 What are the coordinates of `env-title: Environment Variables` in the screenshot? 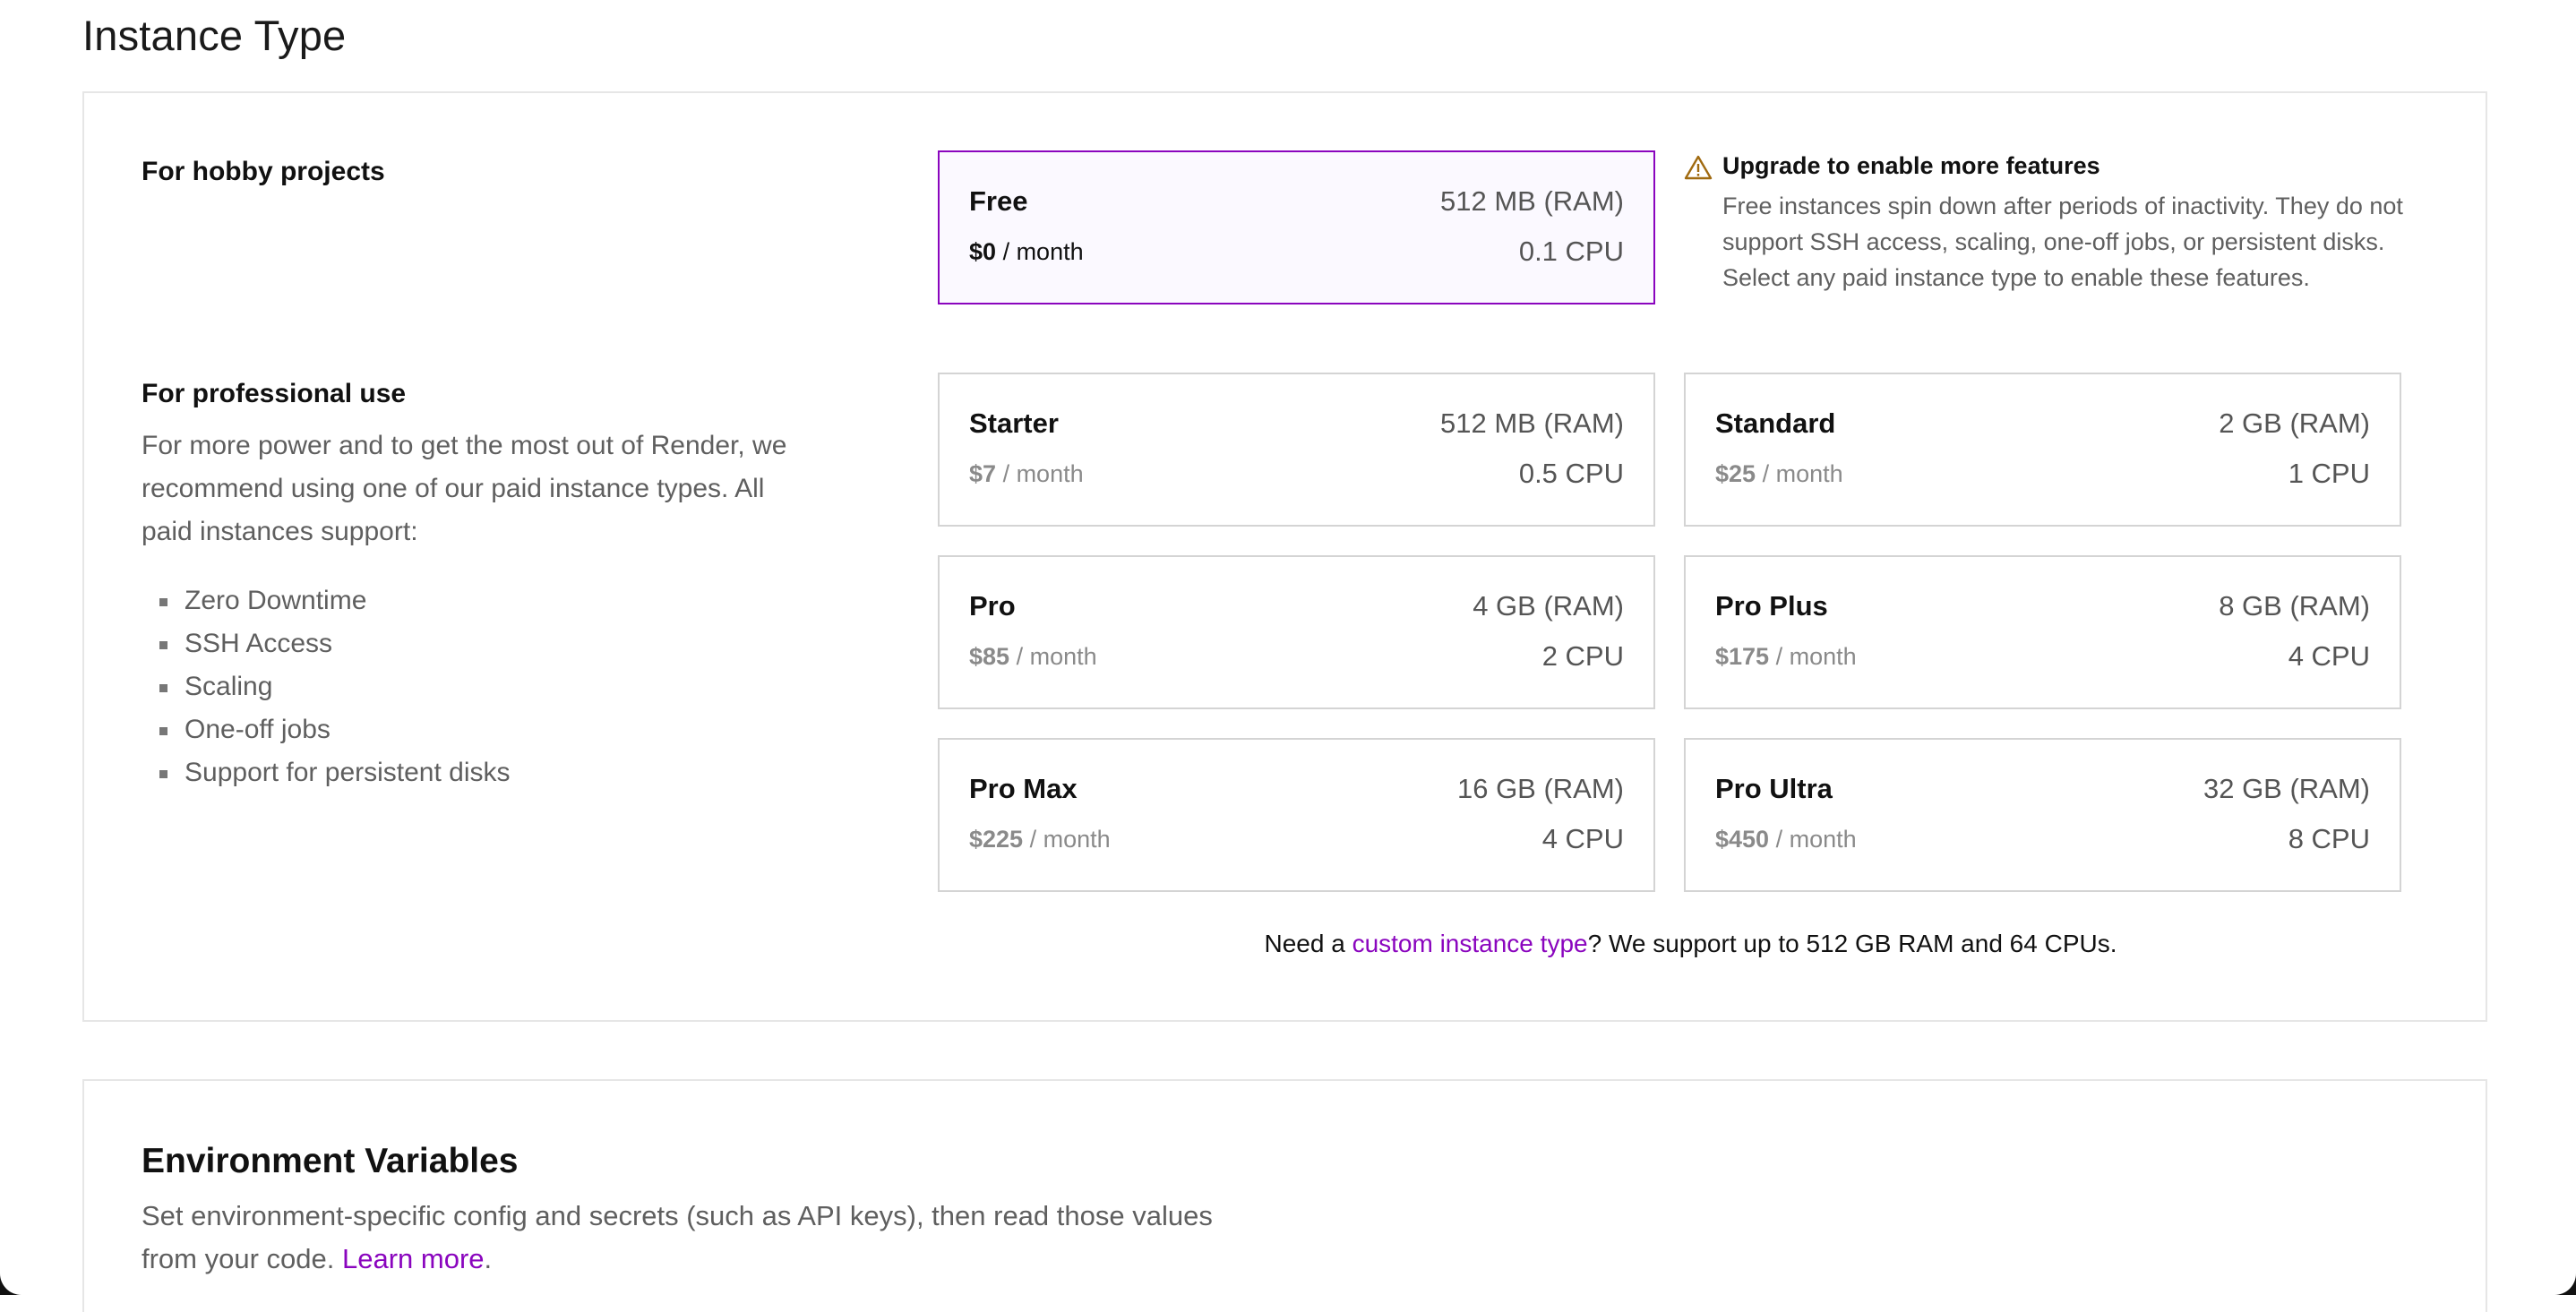 It's located at (330, 1161).